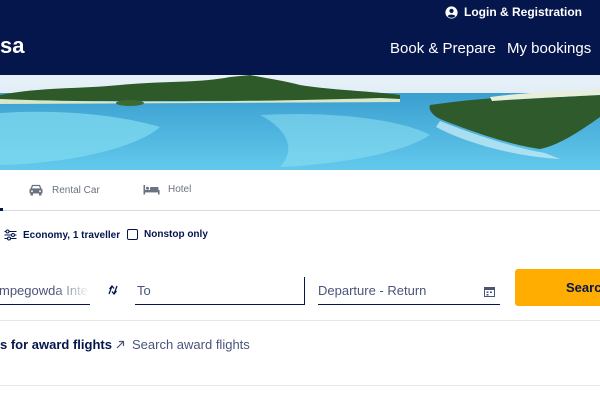 Image resolution: width=600 pixels, height=400 pixels. What do you see at coordinates (10, 235) in the screenshot?
I see `sliders-icon` at bounding box center [10, 235].